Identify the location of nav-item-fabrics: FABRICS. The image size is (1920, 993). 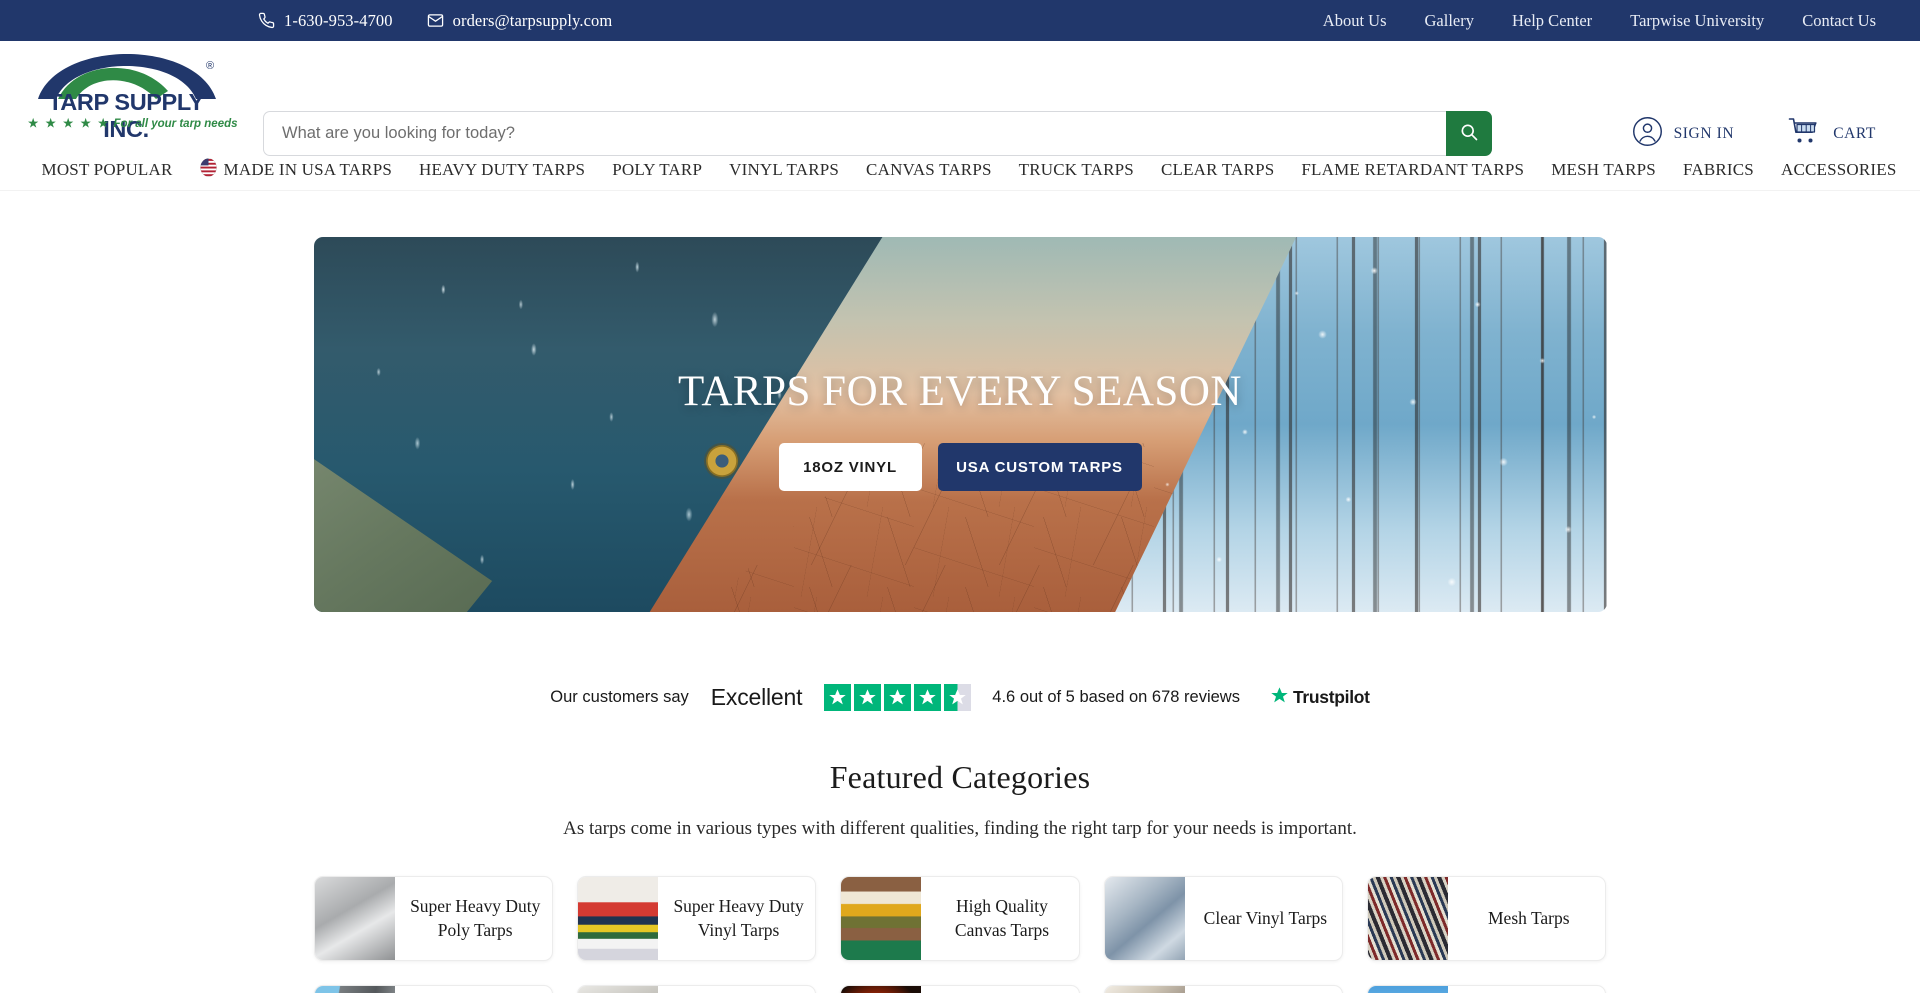
(1718, 170).